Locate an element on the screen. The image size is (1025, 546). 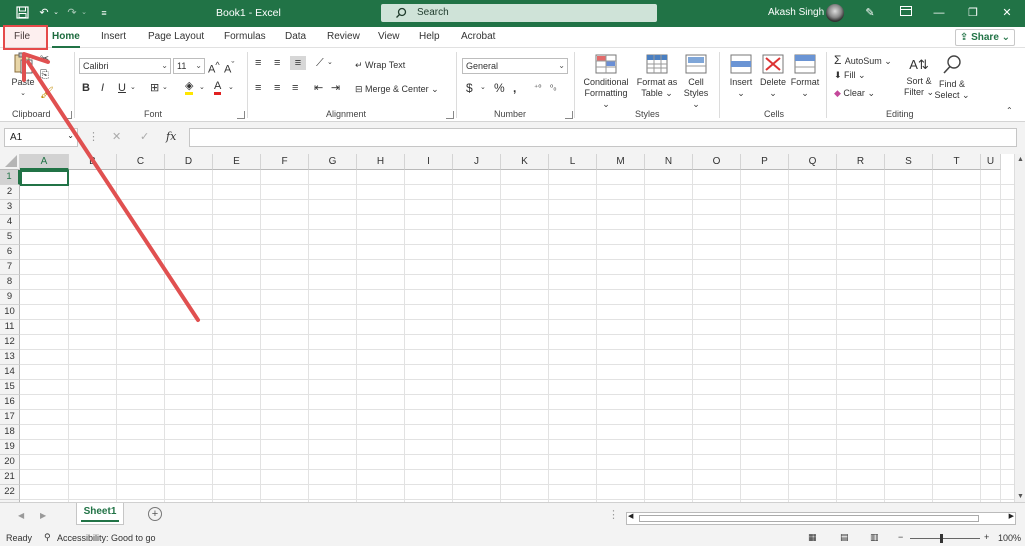
row-header: 4 is located at coordinates (10, 222).